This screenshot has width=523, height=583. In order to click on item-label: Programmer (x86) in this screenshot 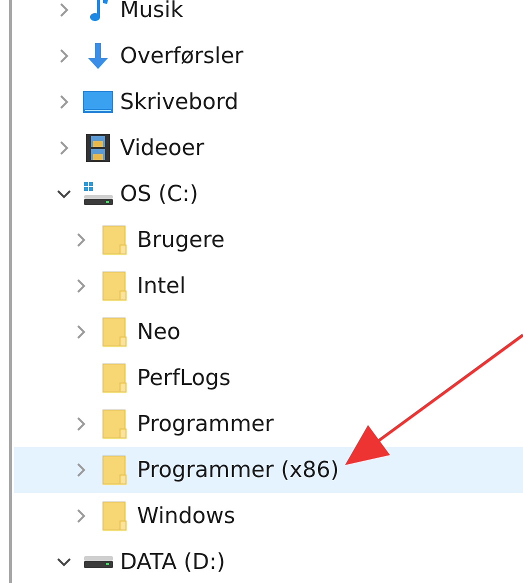, I will do `click(238, 470)`.